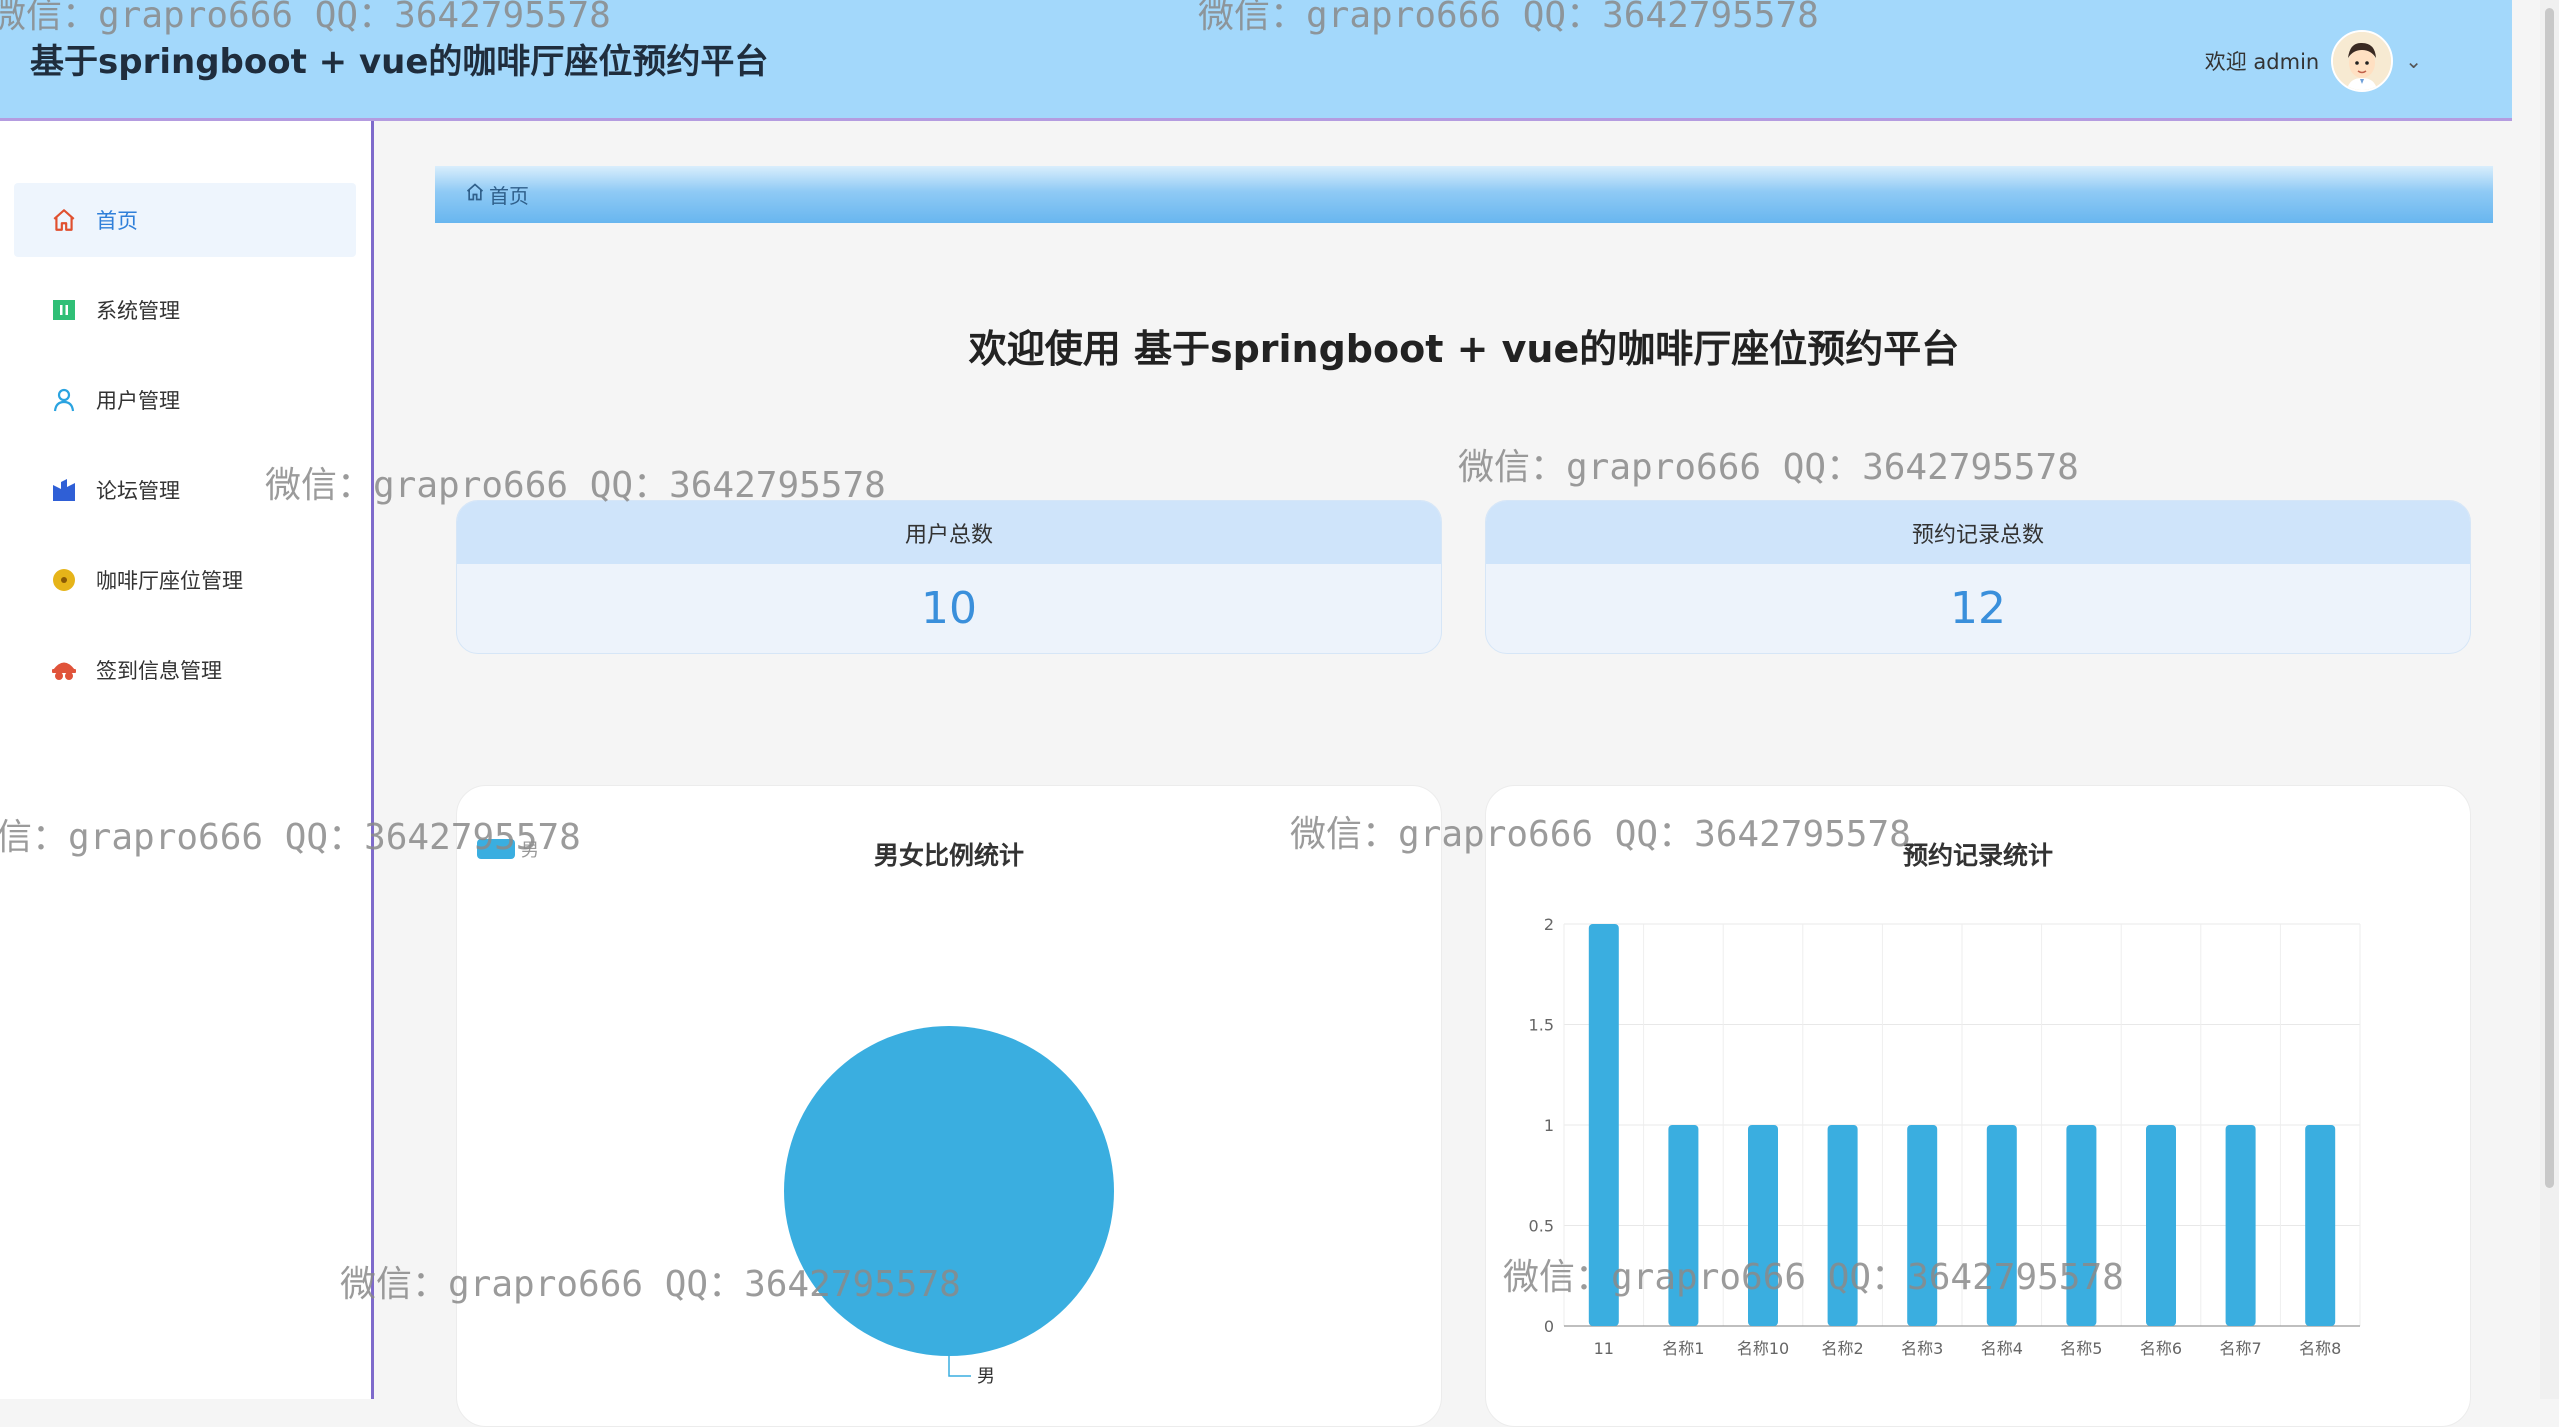  I want to click on legend-swatch, so click(496, 849).